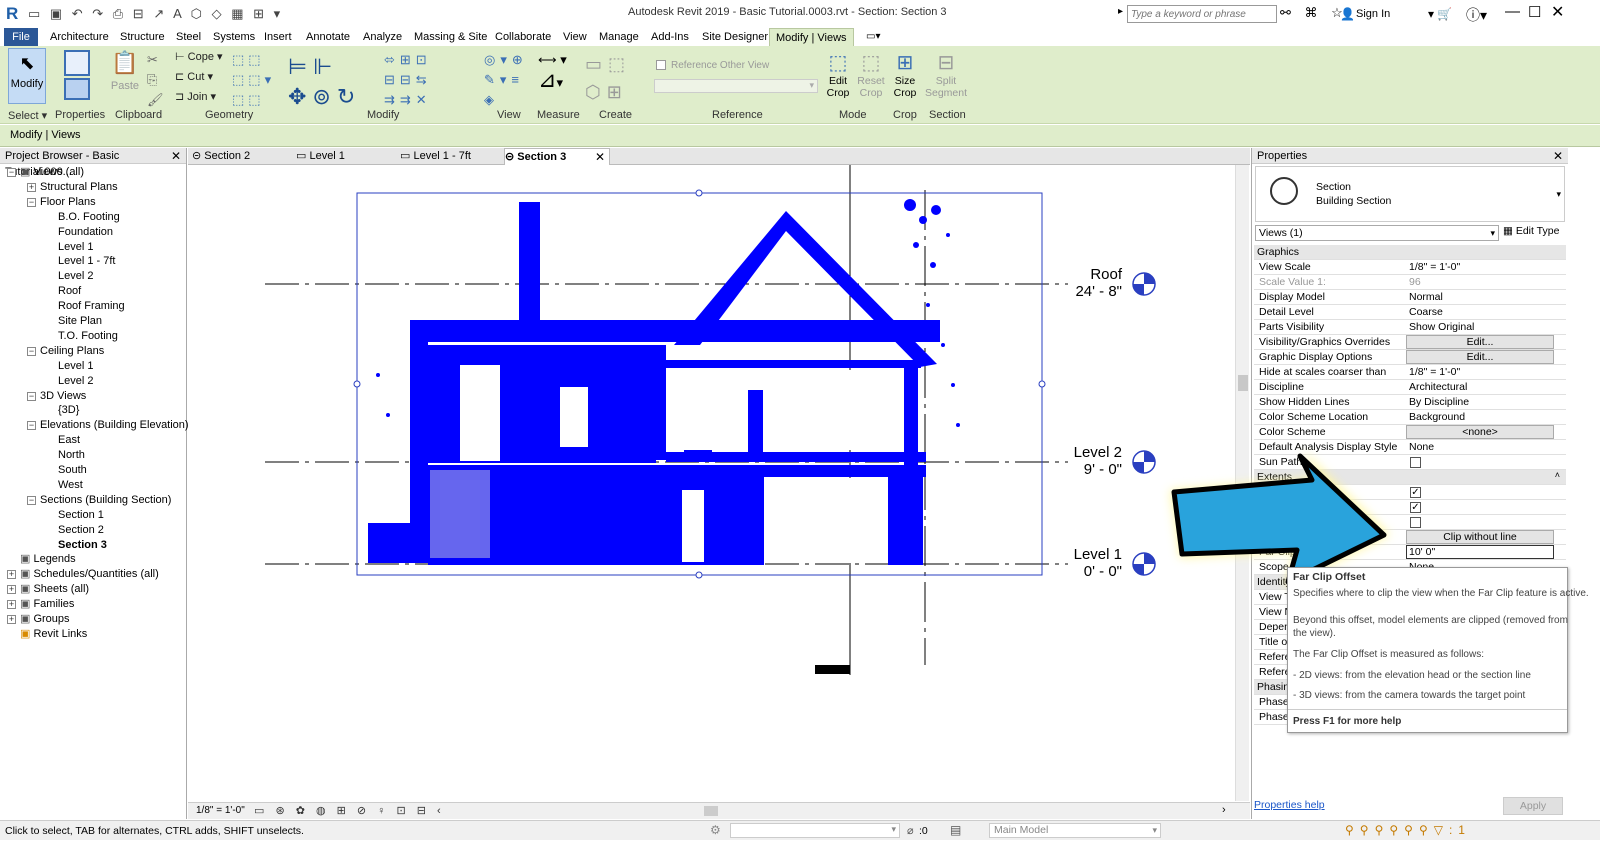 This screenshot has height=859, width=1600. Describe the element at coordinates (1557, 12) in the screenshot. I see `close-button: ✕` at that location.